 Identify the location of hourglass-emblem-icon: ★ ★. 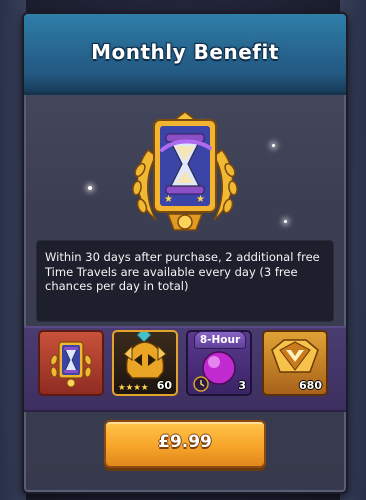
(185, 171).